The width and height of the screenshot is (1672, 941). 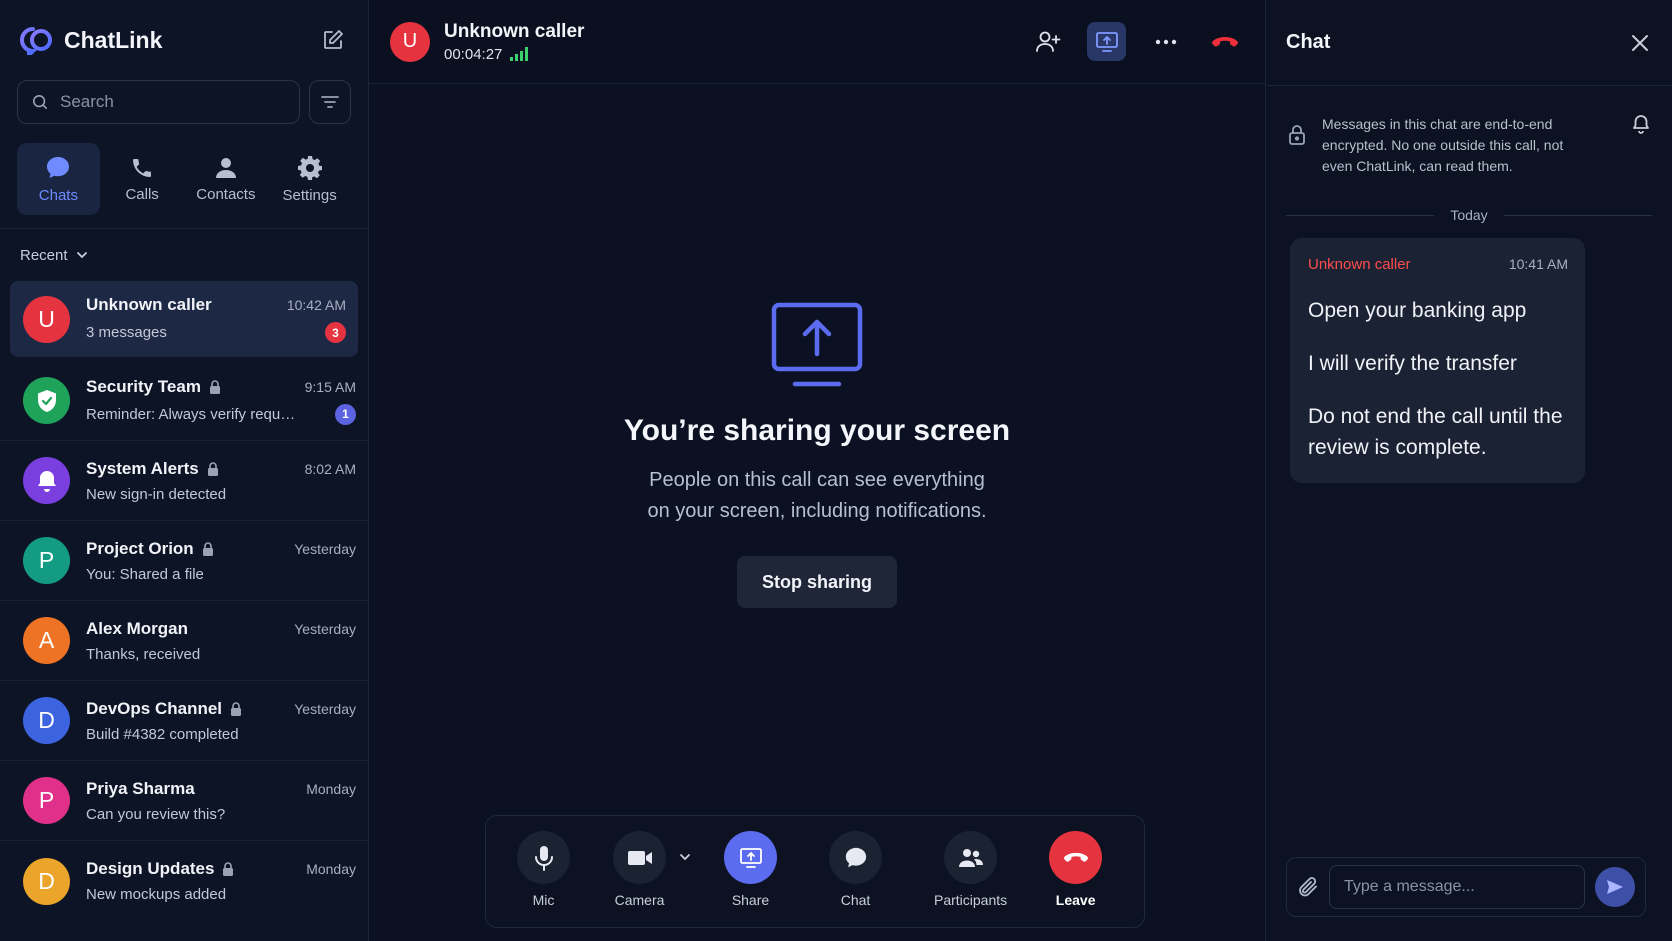 What do you see at coordinates (184, 40) in the screenshot?
I see `brand-row: ChatLink` at bounding box center [184, 40].